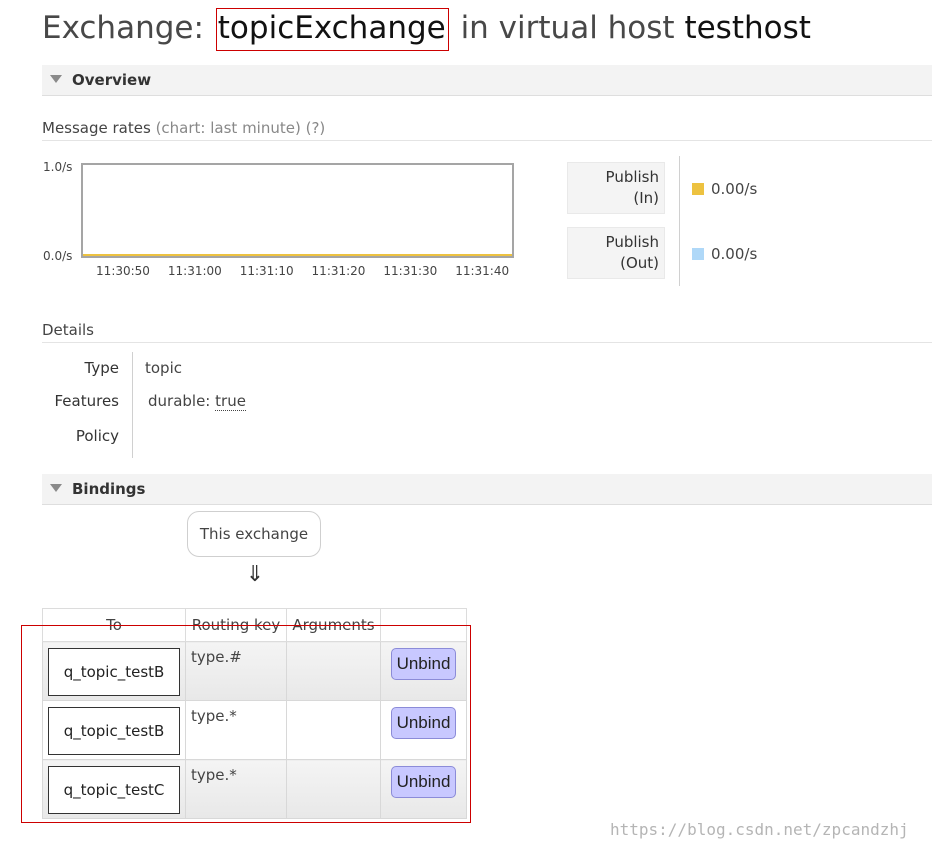  Describe the element at coordinates (112, 80) in the screenshot. I see `overview-heading: Overview` at that location.